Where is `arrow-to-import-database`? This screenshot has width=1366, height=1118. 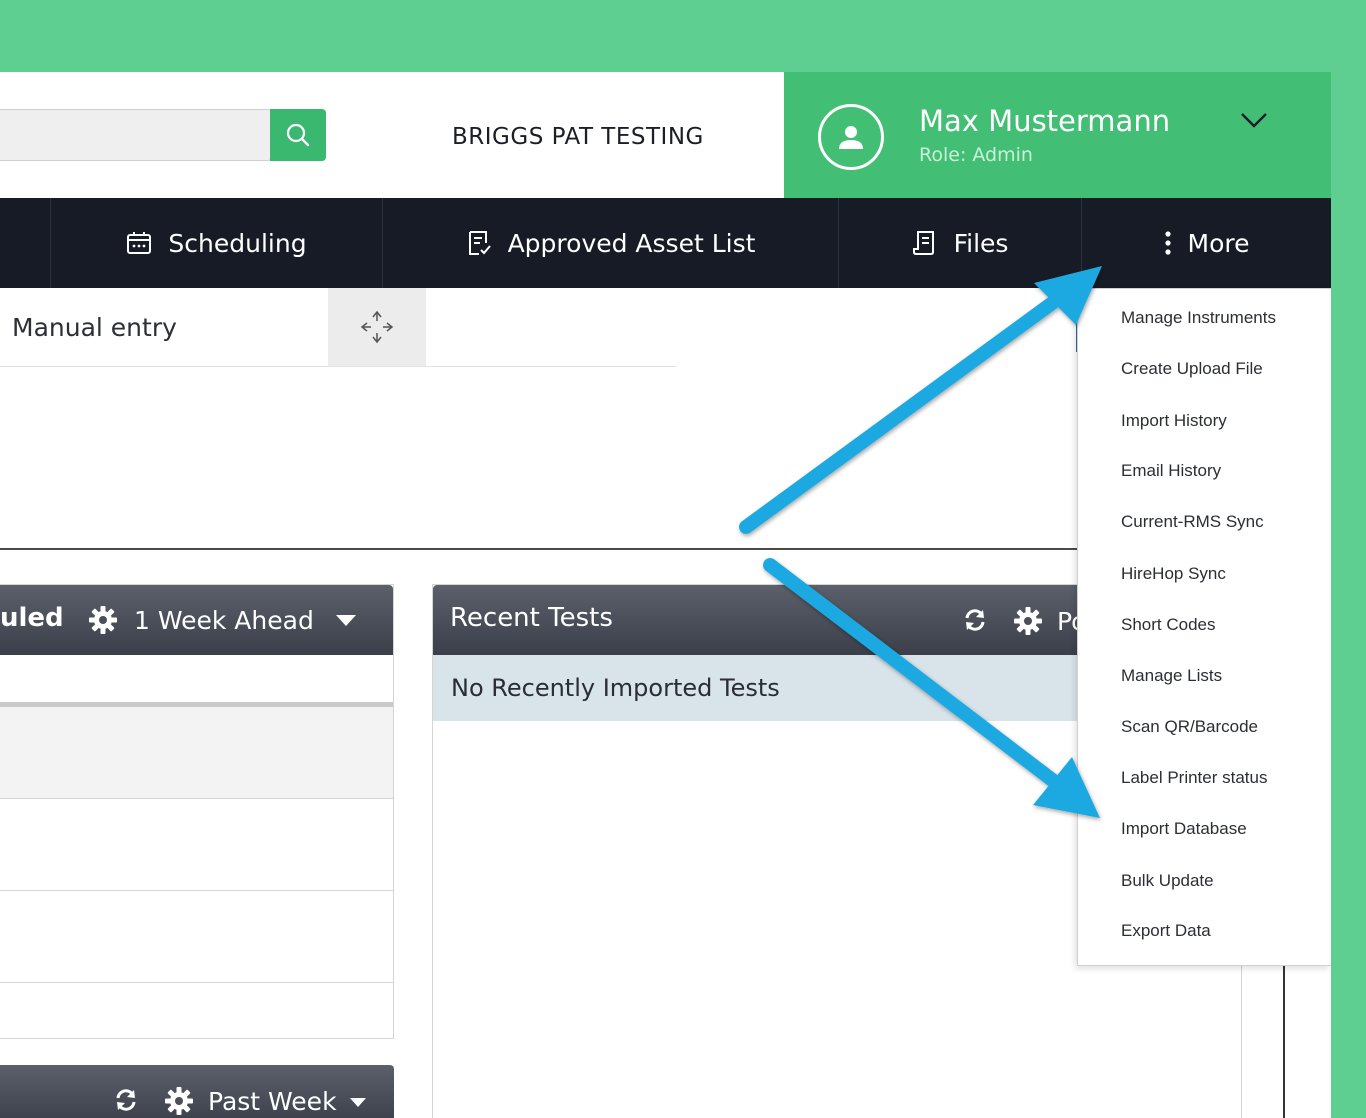 arrow-to-import-database is located at coordinates (931, 688).